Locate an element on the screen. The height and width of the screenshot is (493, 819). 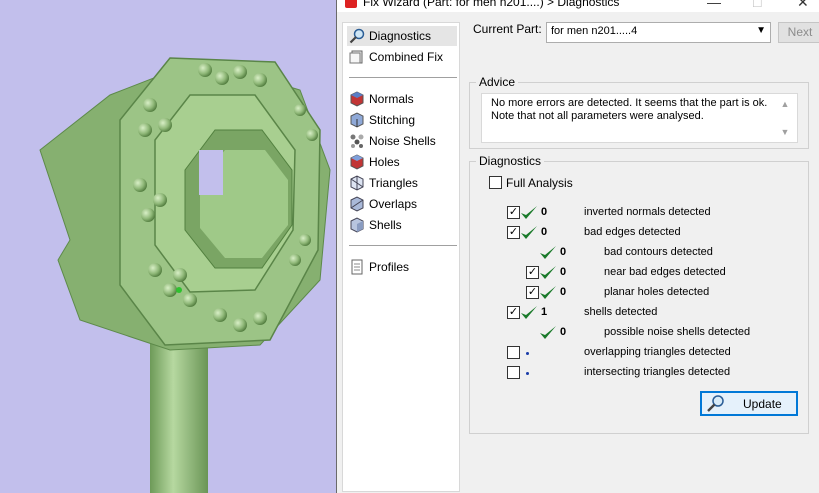
nav-item-label: Normals is located at coordinates (391, 99).